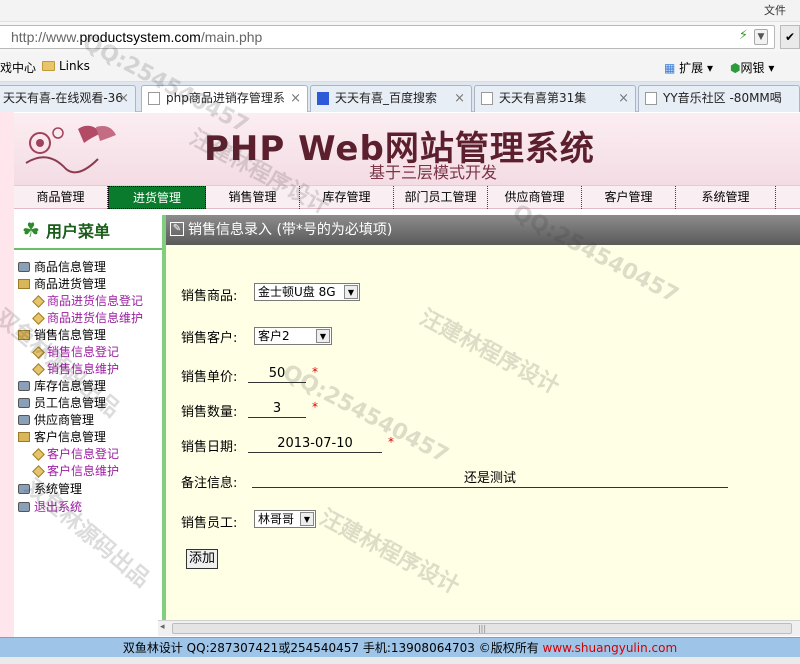 Image resolution: width=800 pixels, height=664 pixels. I want to click on tree-item-product-info: 商品信息管理, so click(62, 267).